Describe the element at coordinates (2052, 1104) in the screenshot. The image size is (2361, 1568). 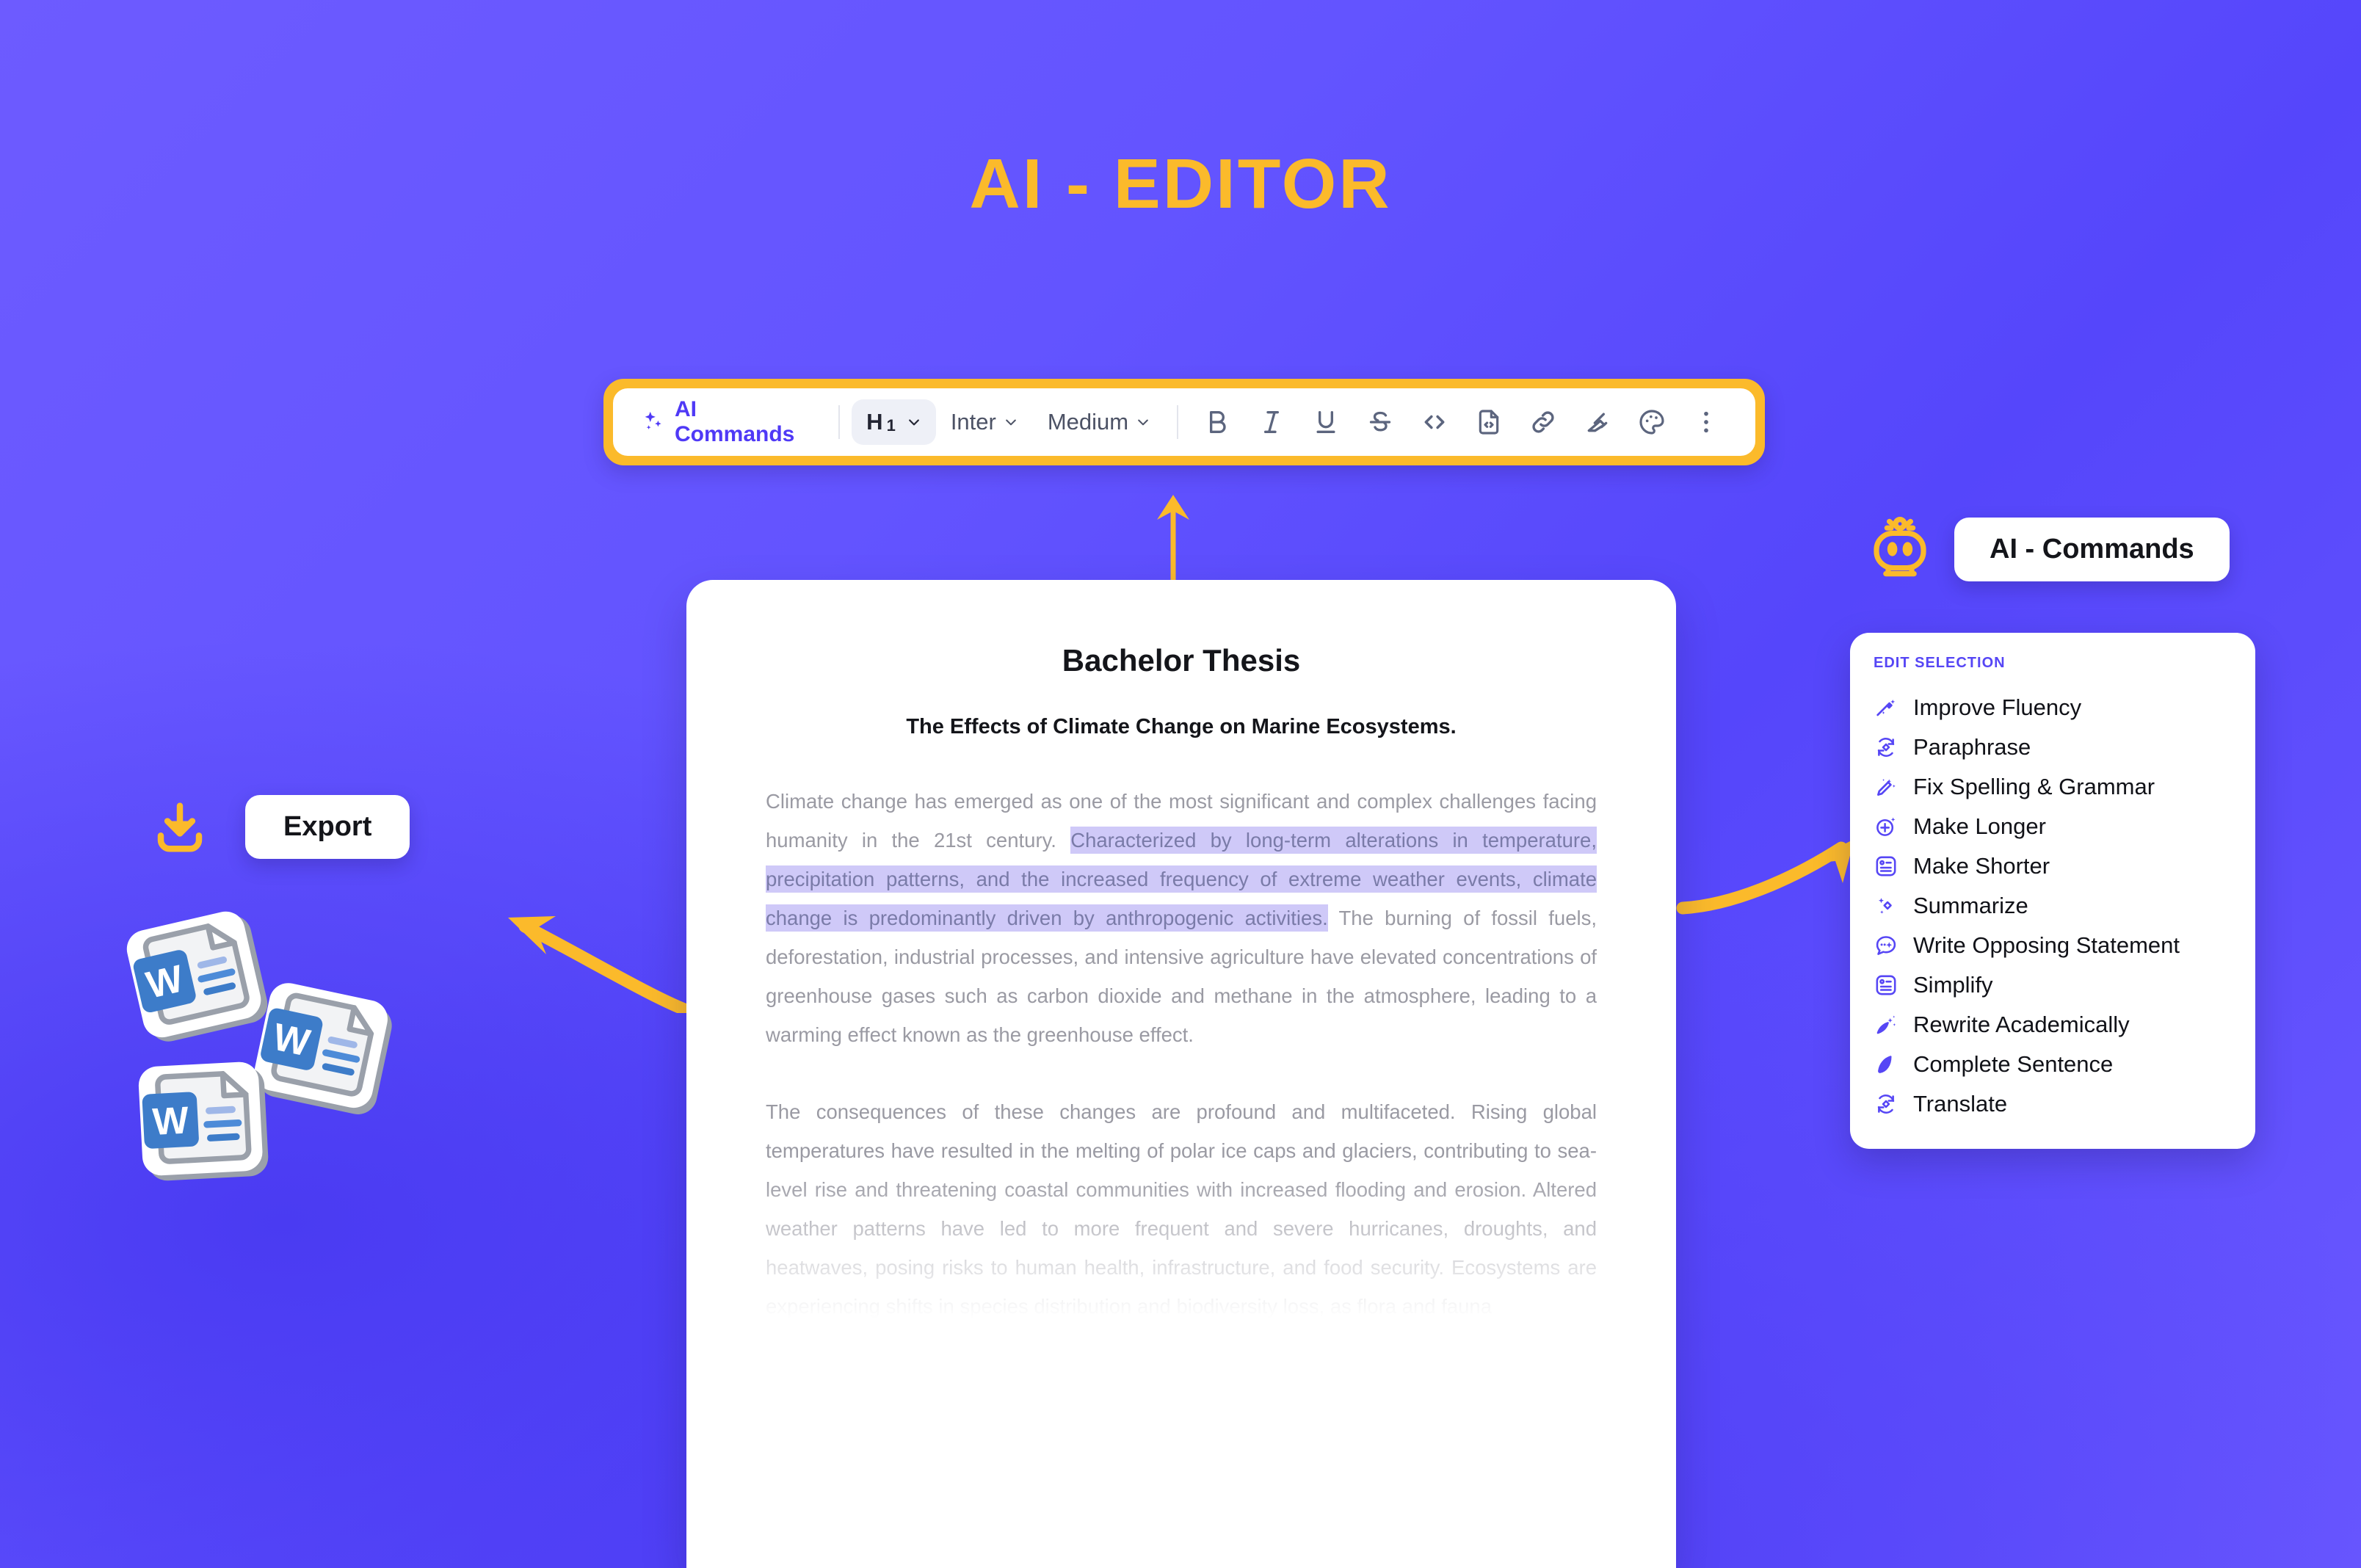
I see `command-translate: Translate` at that location.